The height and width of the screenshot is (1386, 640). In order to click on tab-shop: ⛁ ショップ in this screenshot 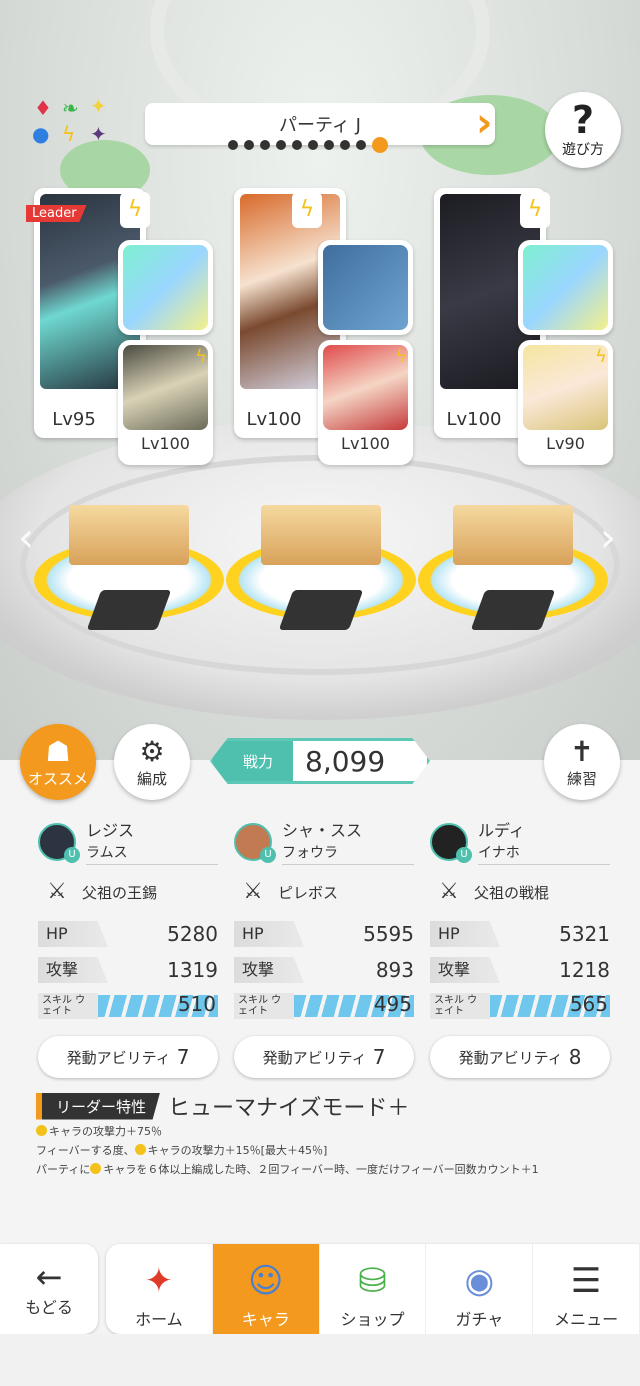, I will do `click(373, 1289)`.